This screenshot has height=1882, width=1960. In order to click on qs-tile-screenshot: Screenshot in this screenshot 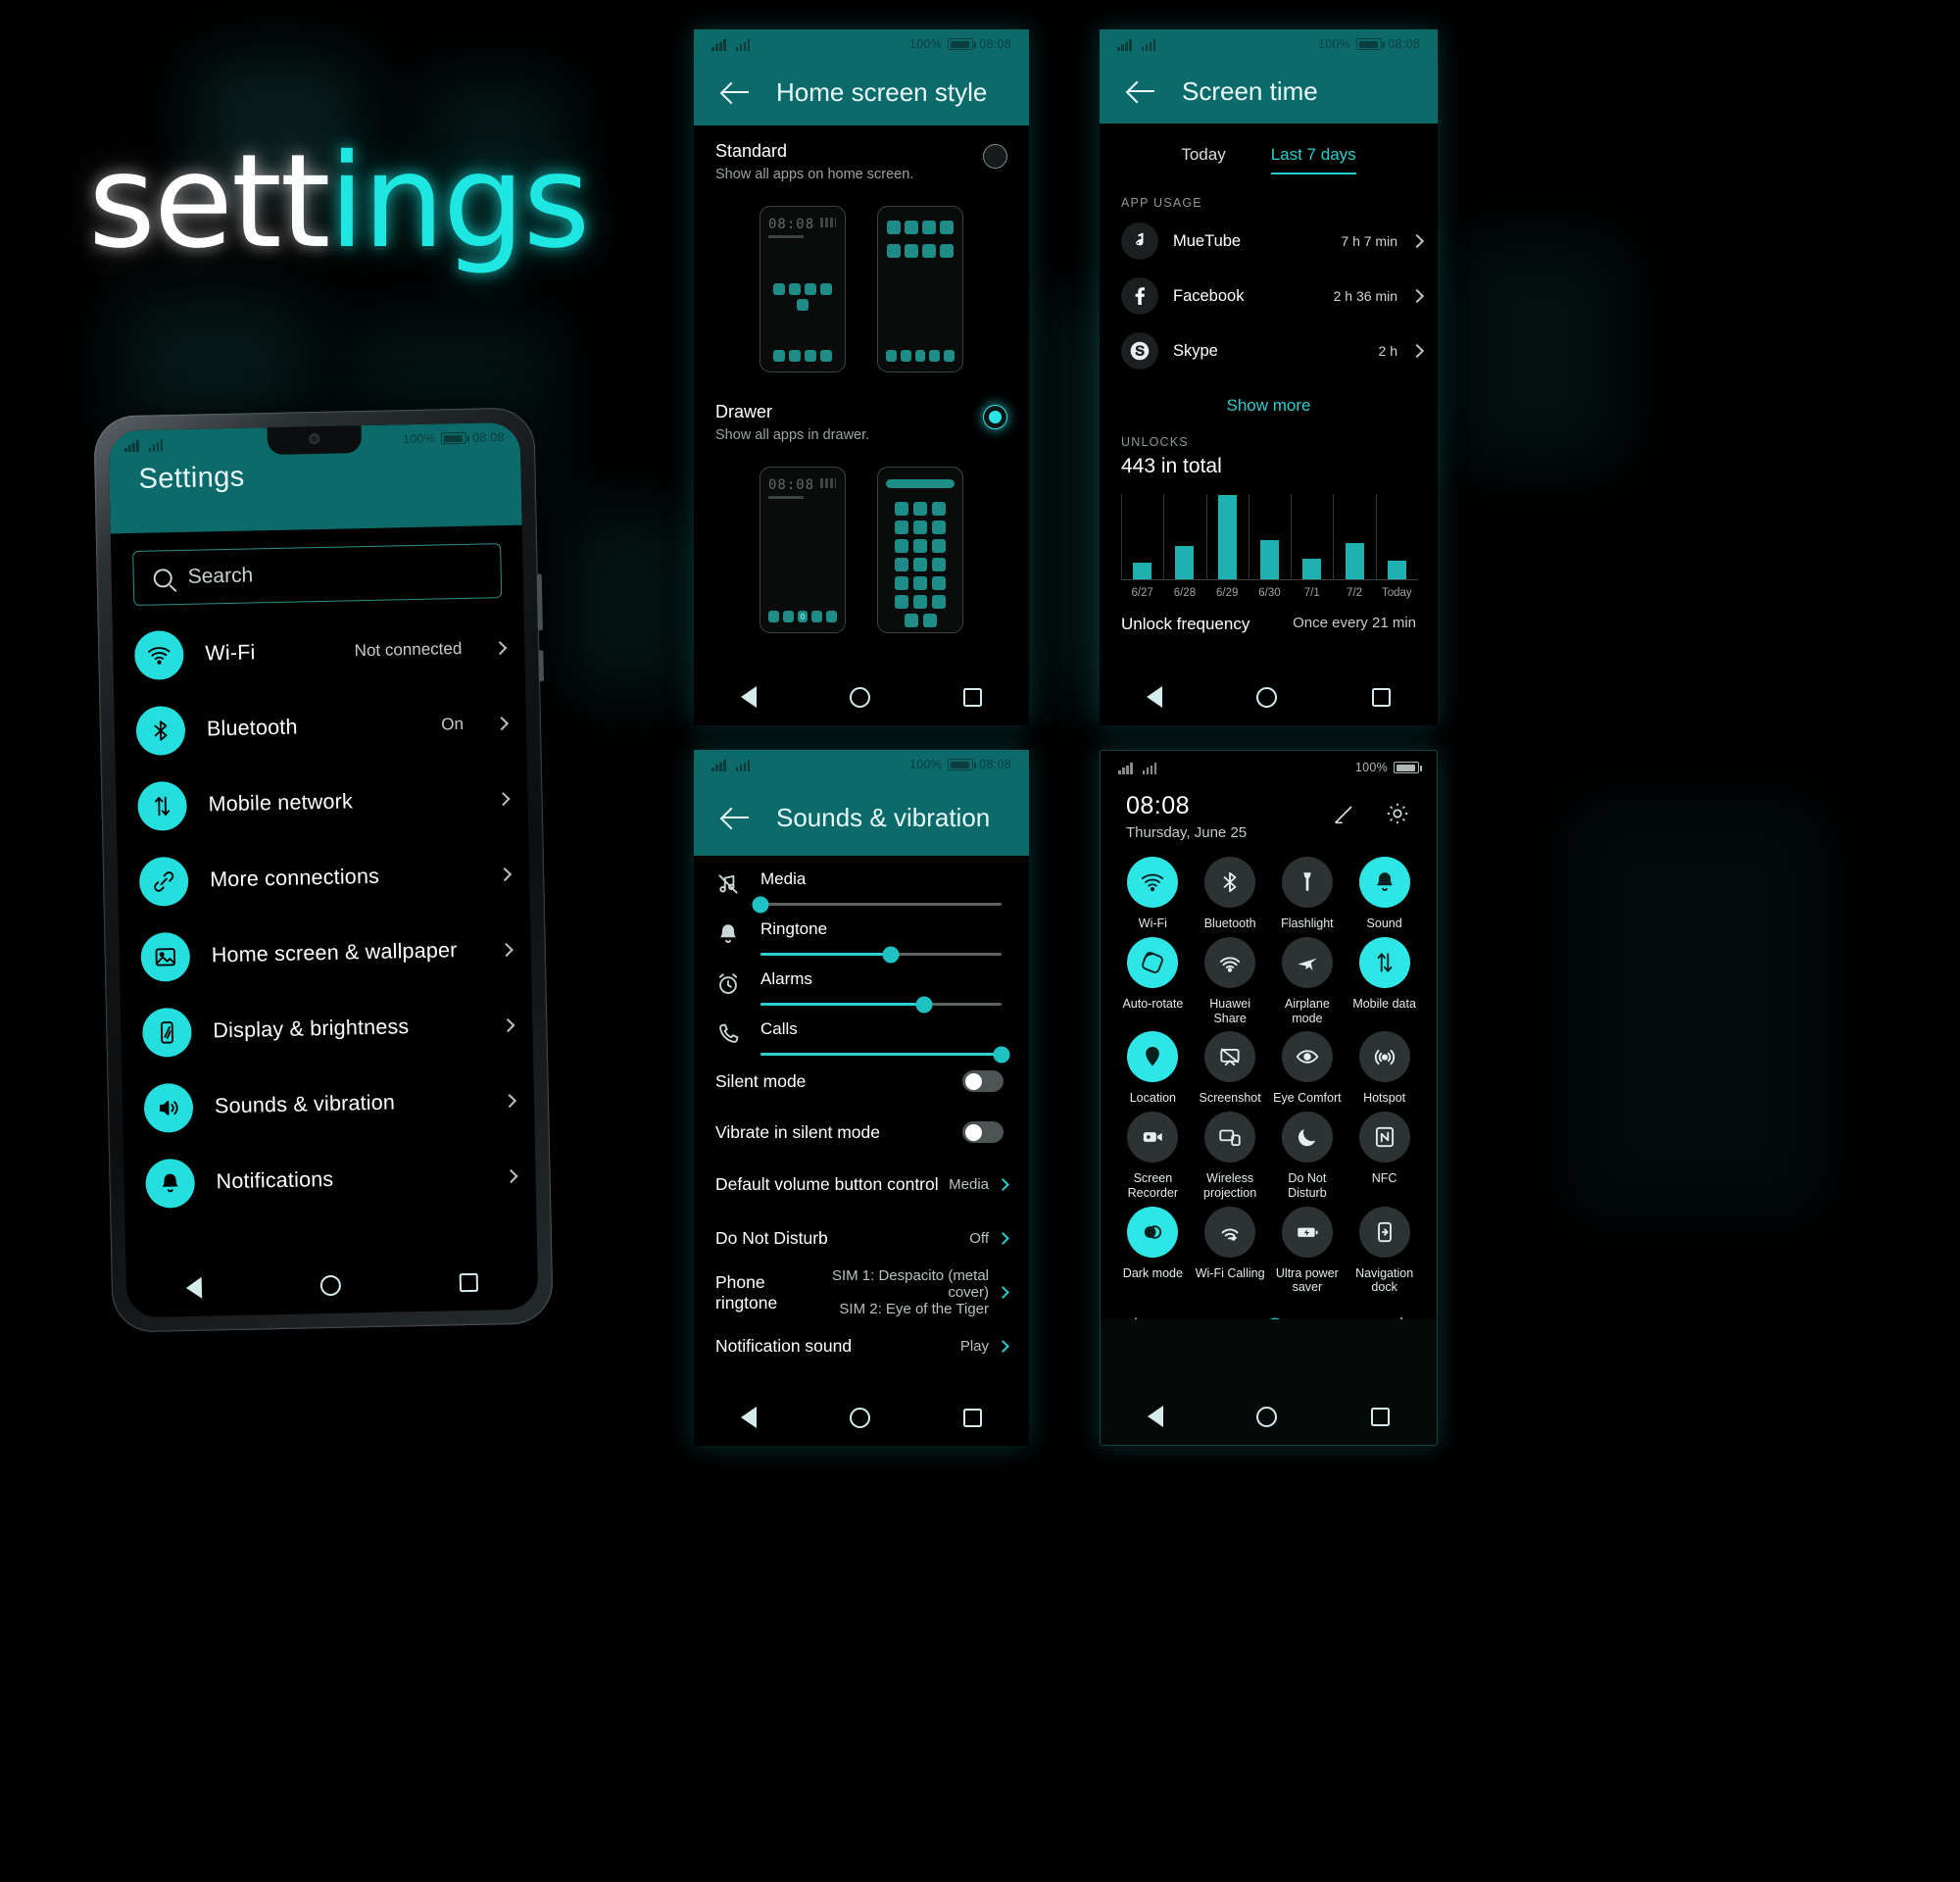, I will do `click(1230, 1069)`.